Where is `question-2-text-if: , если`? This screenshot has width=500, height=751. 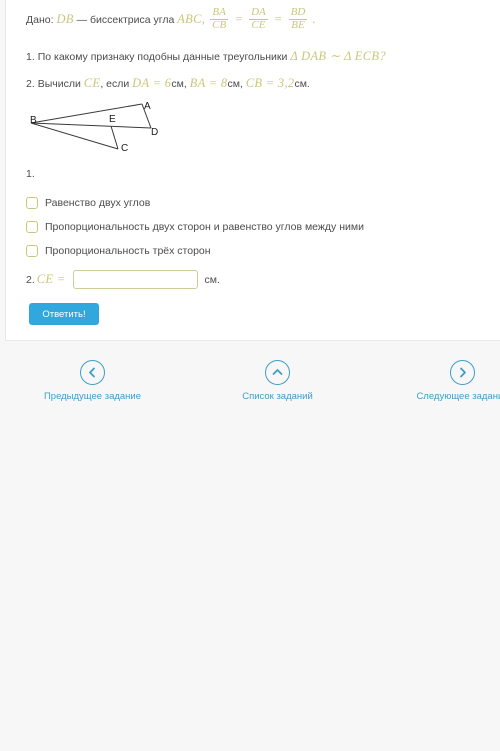 question-2-text-if: , если is located at coordinates (115, 84).